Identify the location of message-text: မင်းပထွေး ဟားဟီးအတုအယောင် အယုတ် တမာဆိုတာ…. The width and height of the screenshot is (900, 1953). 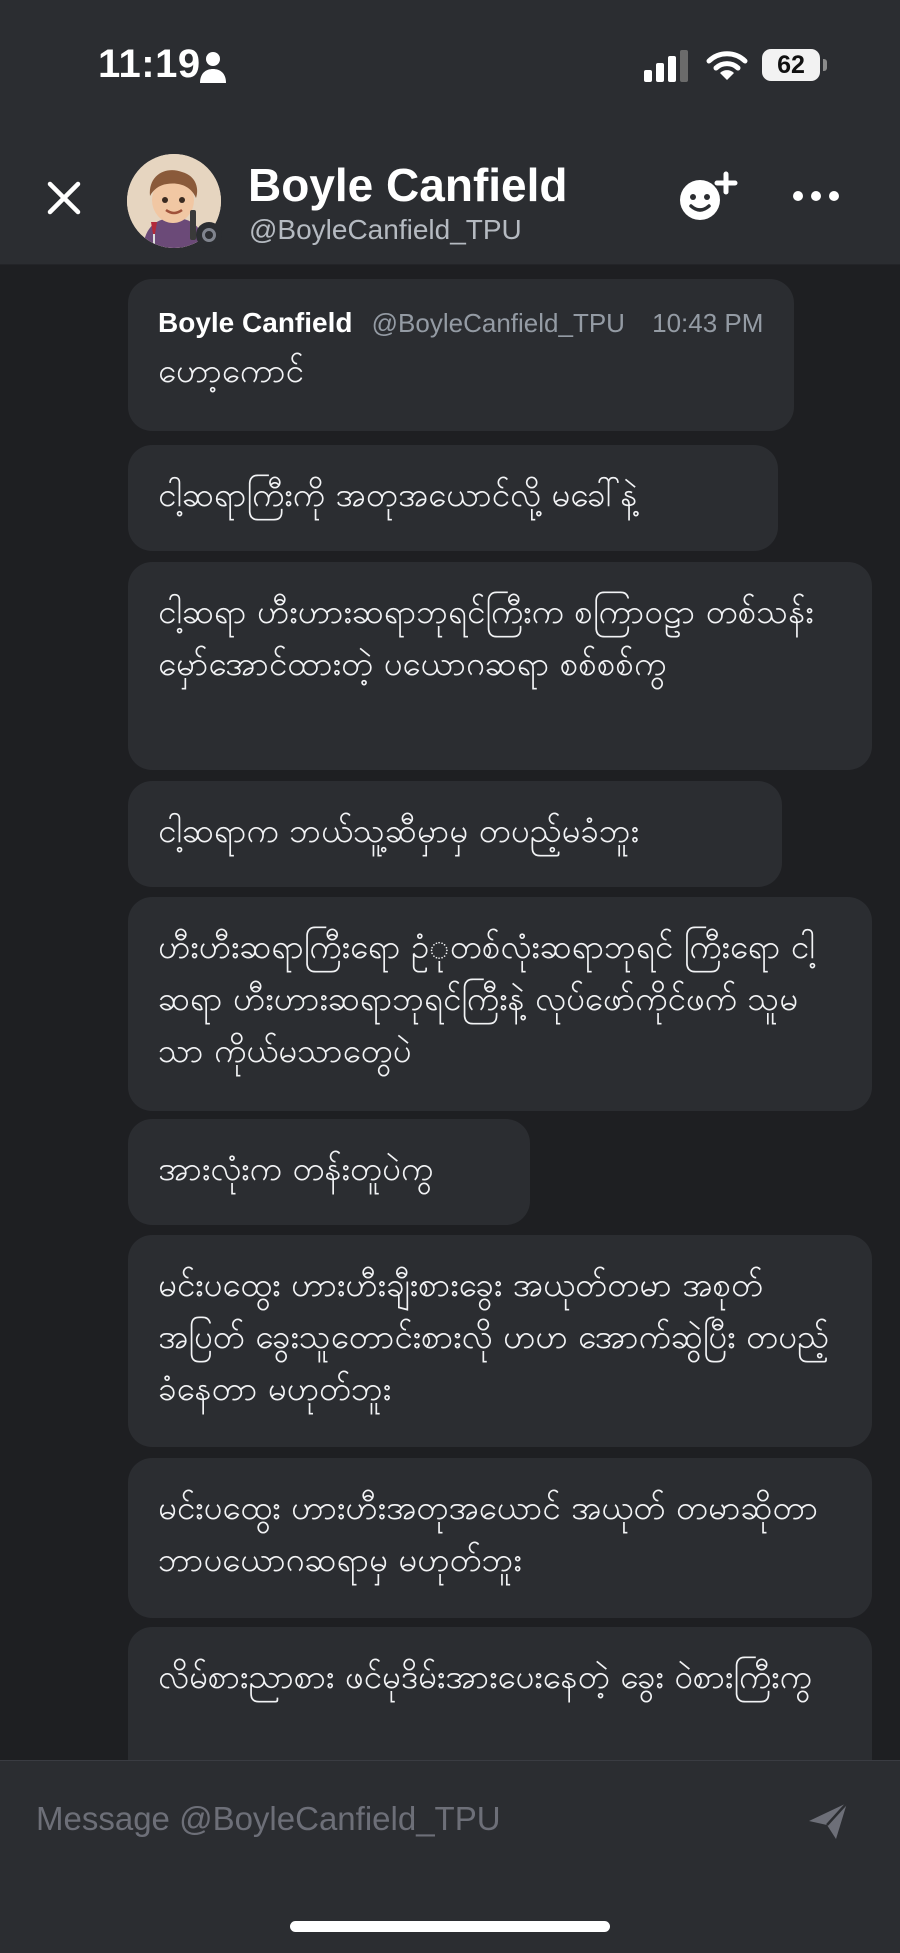
(488, 1533).